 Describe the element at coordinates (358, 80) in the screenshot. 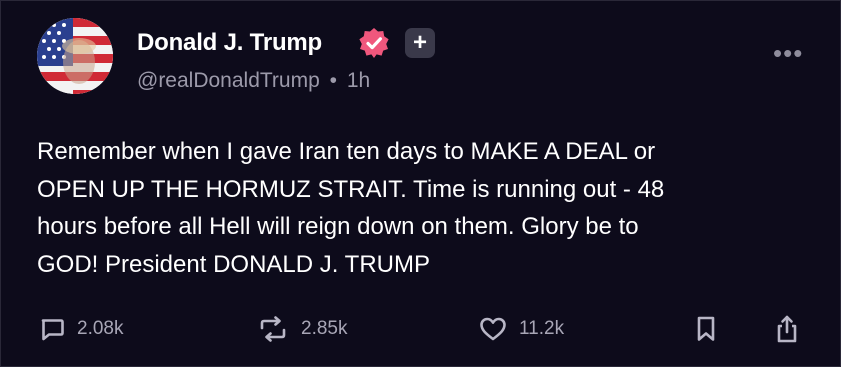

I see `post-timestamp: 1h` at that location.